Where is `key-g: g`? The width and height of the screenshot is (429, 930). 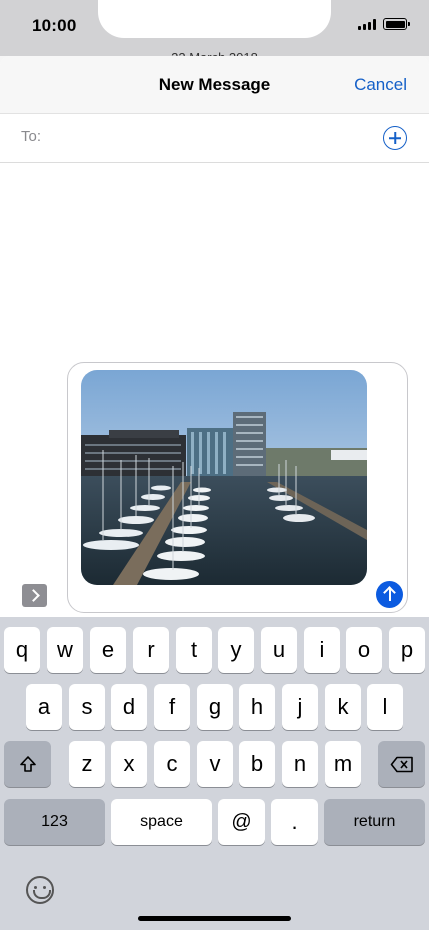 key-g: g is located at coordinates (215, 707).